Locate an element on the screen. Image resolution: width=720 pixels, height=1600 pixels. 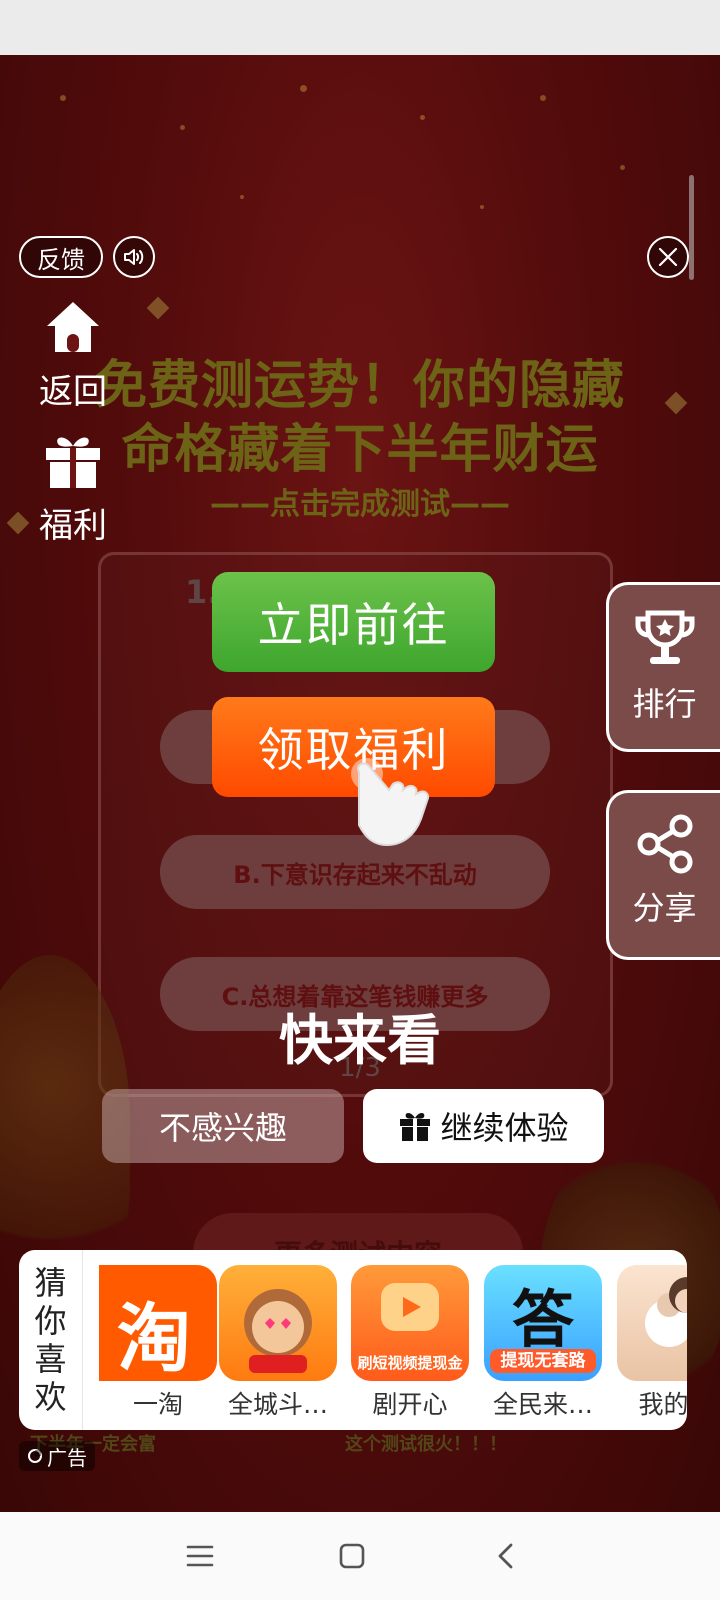
guess-you-like-label: 猜 你 喜 欢 is located at coordinates (51, 1340).